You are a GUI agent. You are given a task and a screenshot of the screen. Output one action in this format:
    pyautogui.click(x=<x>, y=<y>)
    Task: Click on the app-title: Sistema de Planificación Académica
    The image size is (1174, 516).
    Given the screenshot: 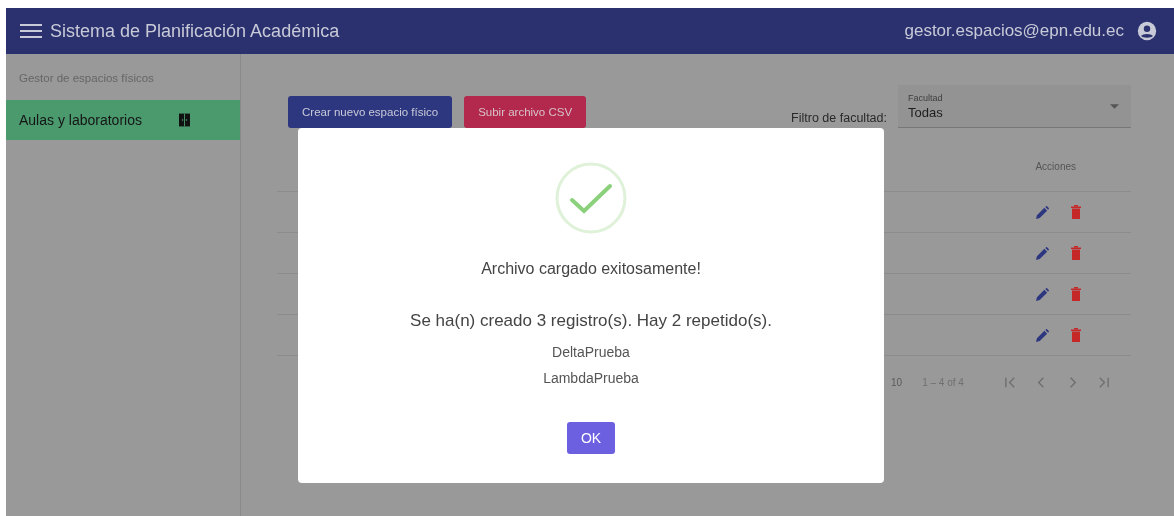 What is the action you would take?
    pyautogui.click(x=195, y=31)
    